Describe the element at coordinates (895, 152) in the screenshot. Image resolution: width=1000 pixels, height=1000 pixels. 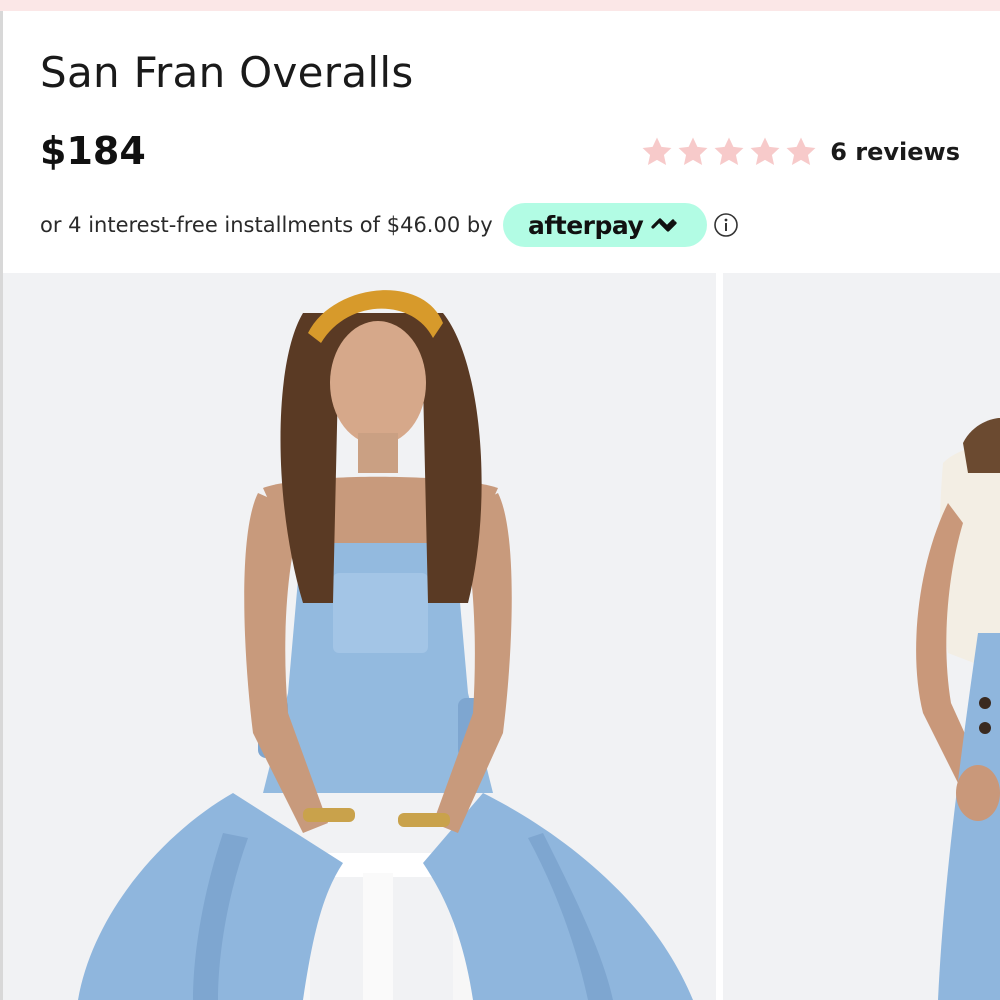
I see `reviews-link: 6 reviews` at that location.